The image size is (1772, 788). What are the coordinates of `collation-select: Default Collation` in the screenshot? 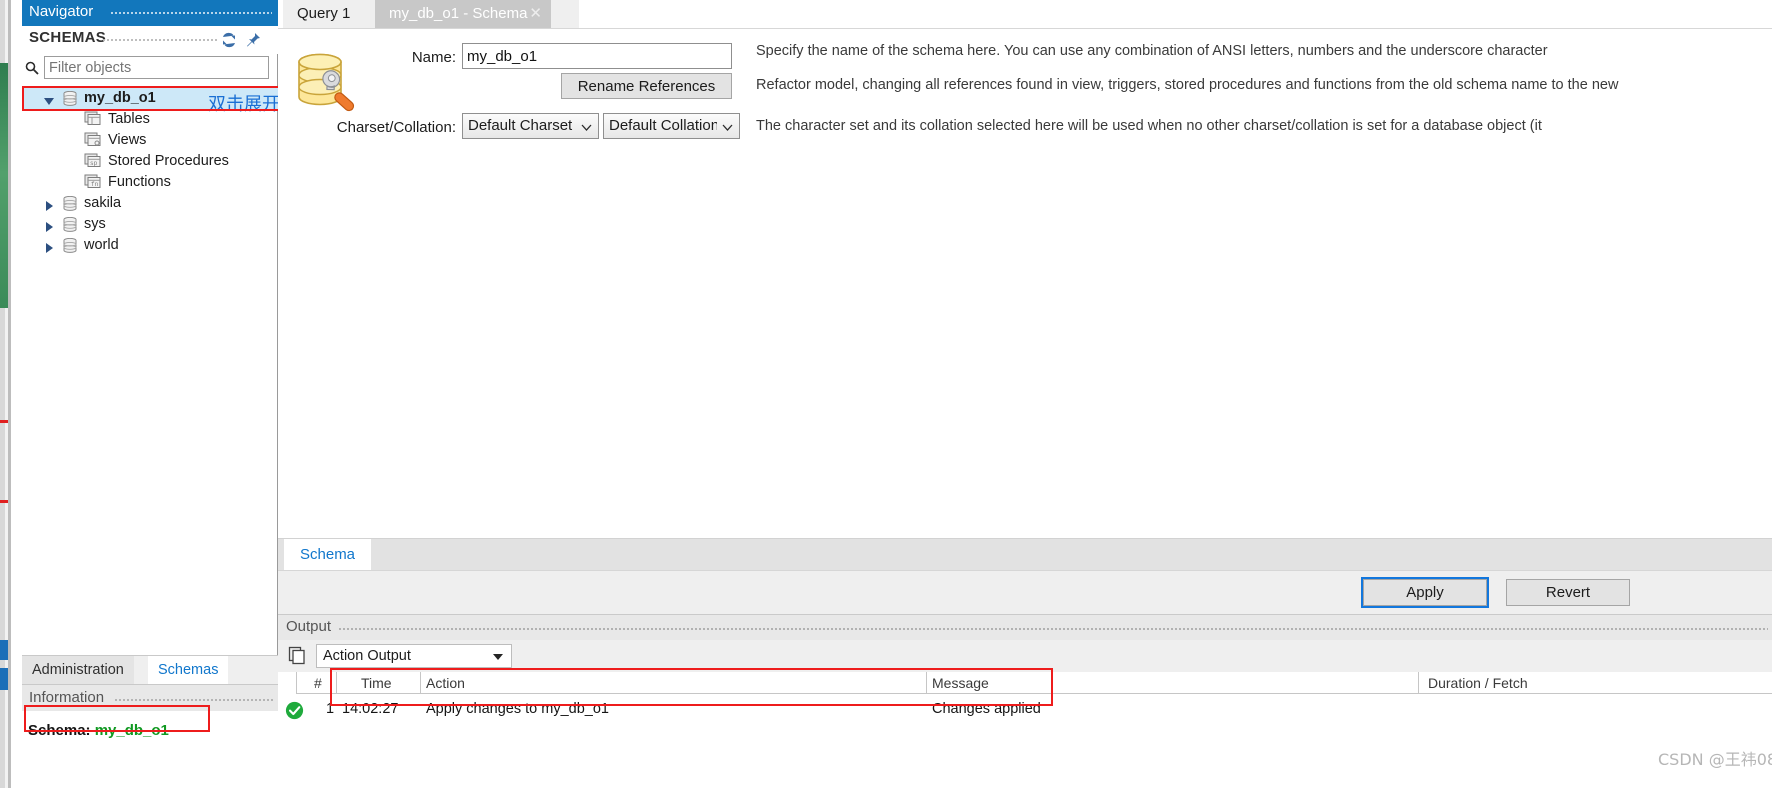 It's located at (671, 126).